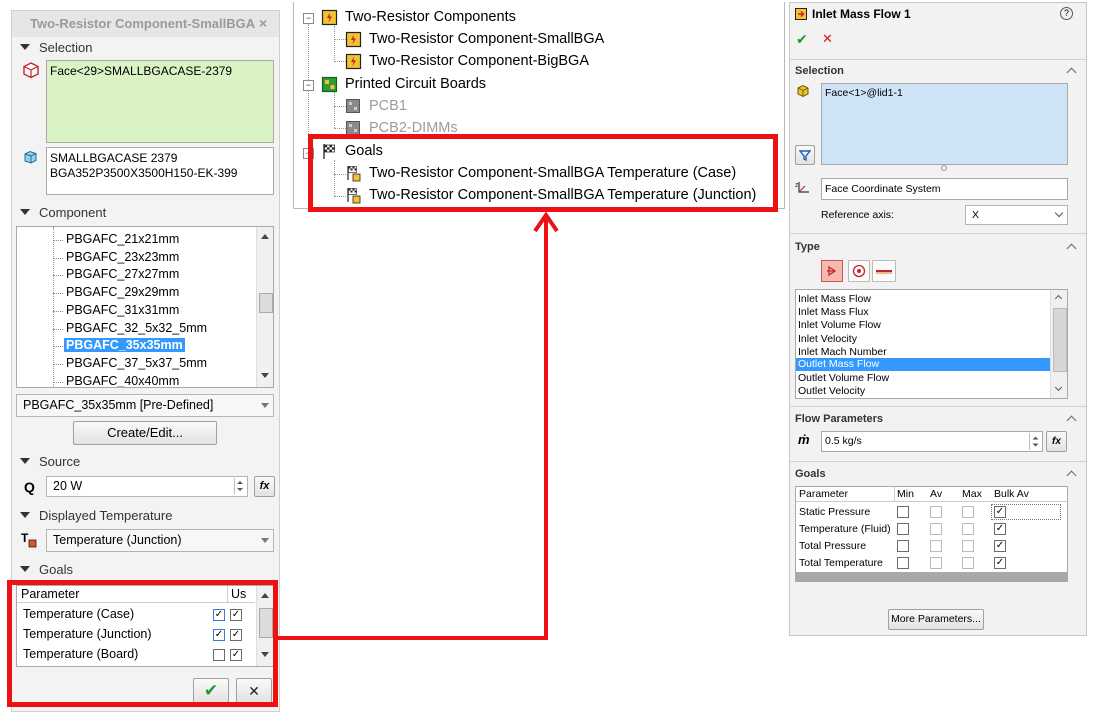 This screenshot has height=717, width=1097. What do you see at coordinates (329, 17) in the screenshot?
I see `component-folder-icon` at bounding box center [329, 17].